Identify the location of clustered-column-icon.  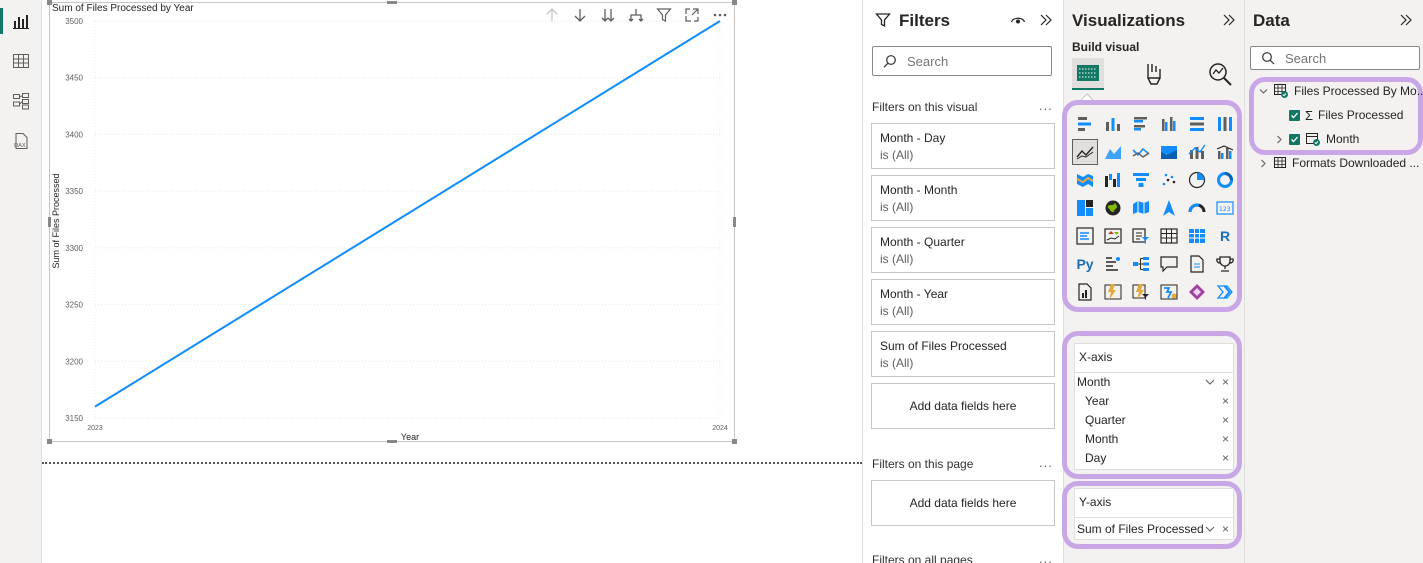
(1169, 124).